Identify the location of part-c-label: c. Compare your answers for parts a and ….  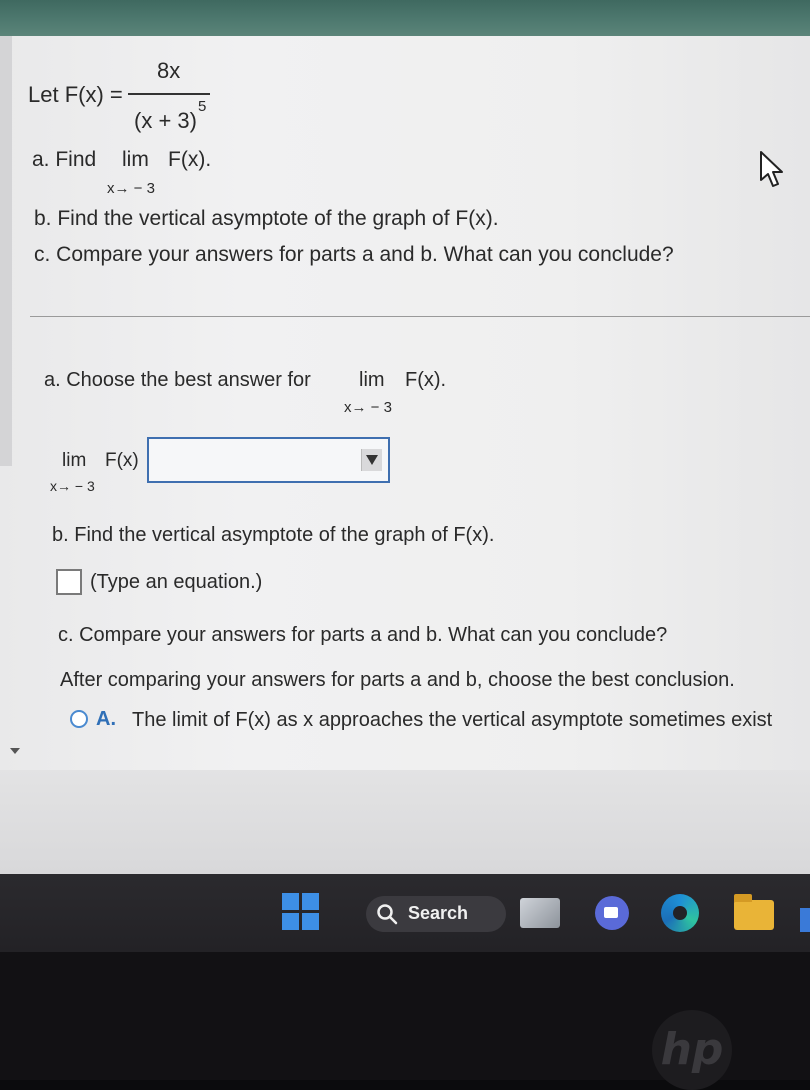
(363, 635).